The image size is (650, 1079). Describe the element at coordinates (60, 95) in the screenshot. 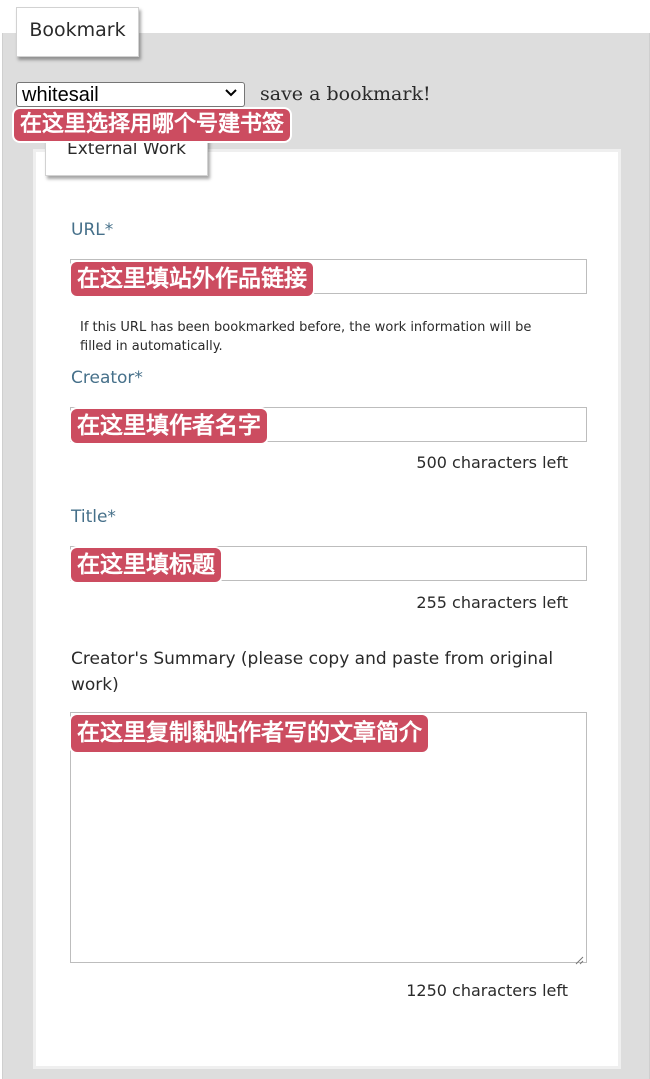

I see `pseud-selected-value: whitesail` at that location.